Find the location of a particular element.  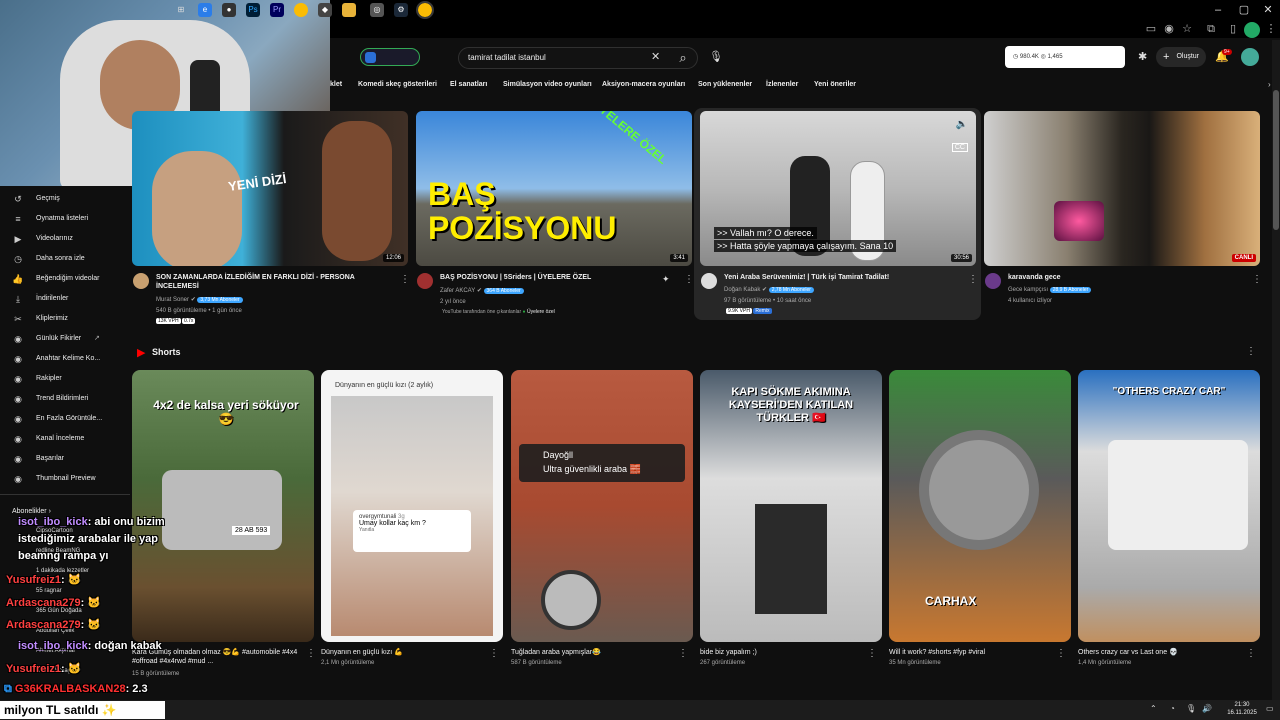

sidebar-item-ext: ◉ Trend Bildirimleri is located at coordinates (65, 399).